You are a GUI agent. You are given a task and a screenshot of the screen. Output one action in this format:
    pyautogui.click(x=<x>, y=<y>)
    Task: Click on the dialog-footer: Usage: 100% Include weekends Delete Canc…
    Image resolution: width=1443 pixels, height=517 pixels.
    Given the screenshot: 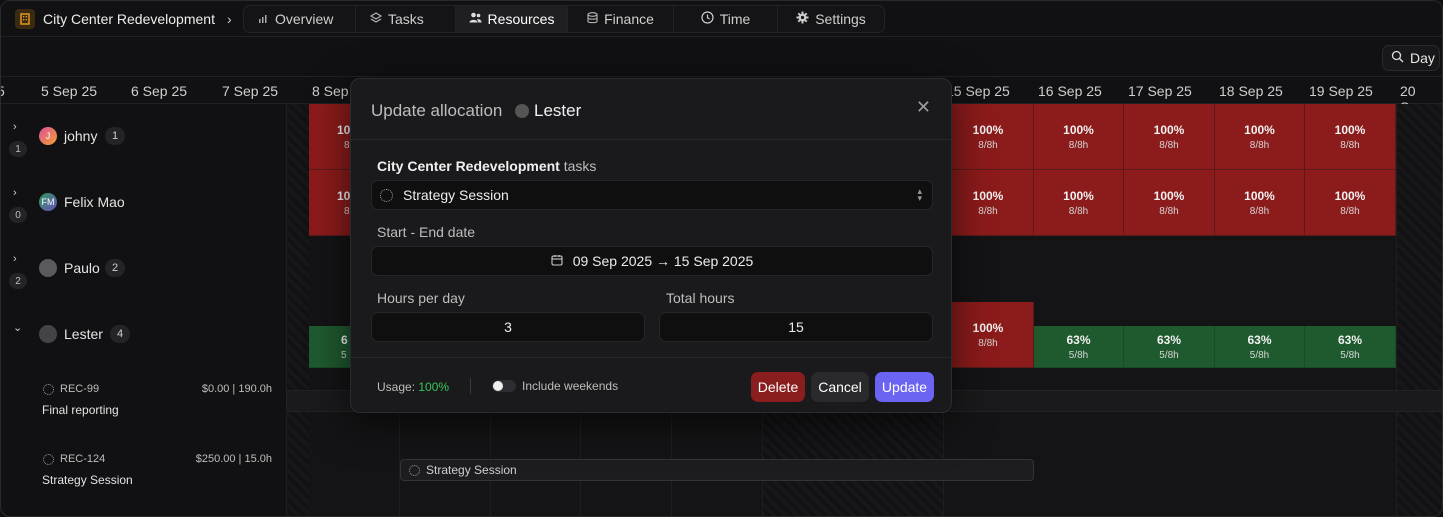 What is the action you would take?
    pyautogui.click(x=651, y=385)
    